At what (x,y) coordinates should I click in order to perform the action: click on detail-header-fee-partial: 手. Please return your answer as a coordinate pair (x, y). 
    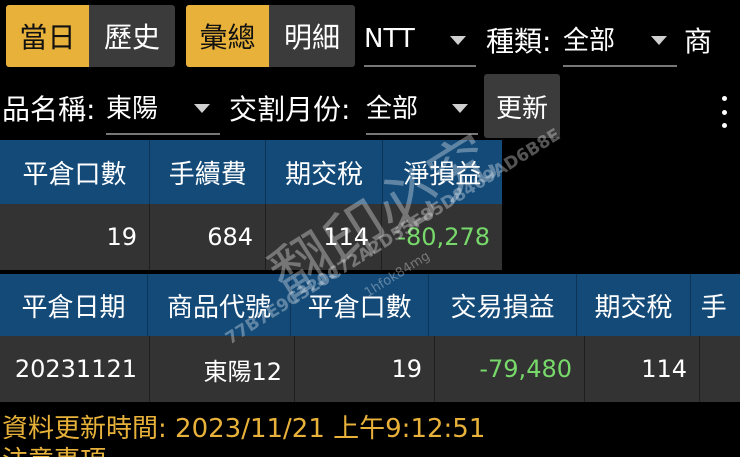
    Looking at the image, I should click on (715, 305).